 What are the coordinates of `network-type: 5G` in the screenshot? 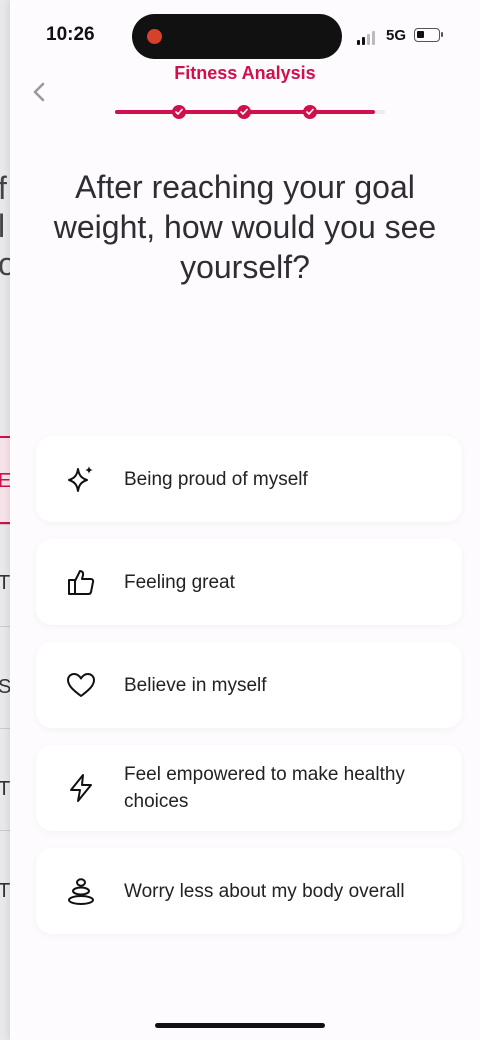 It's located at (396, 35).